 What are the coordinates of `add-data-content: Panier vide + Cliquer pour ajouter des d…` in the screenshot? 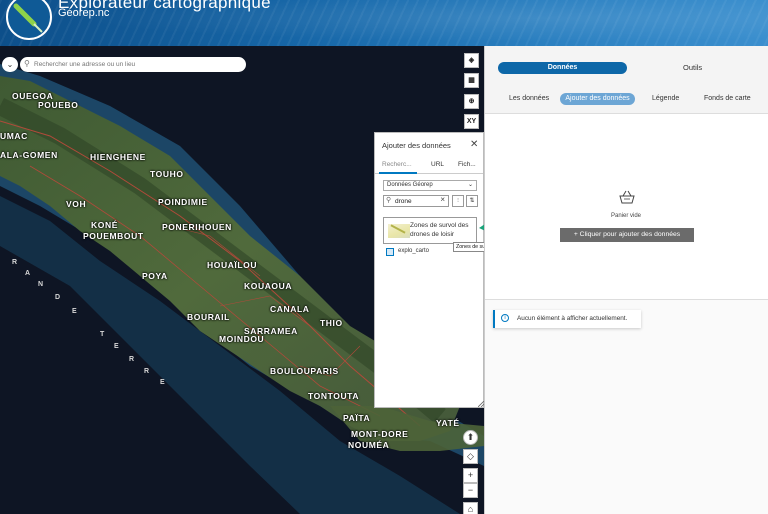 It's located at (626, 207).